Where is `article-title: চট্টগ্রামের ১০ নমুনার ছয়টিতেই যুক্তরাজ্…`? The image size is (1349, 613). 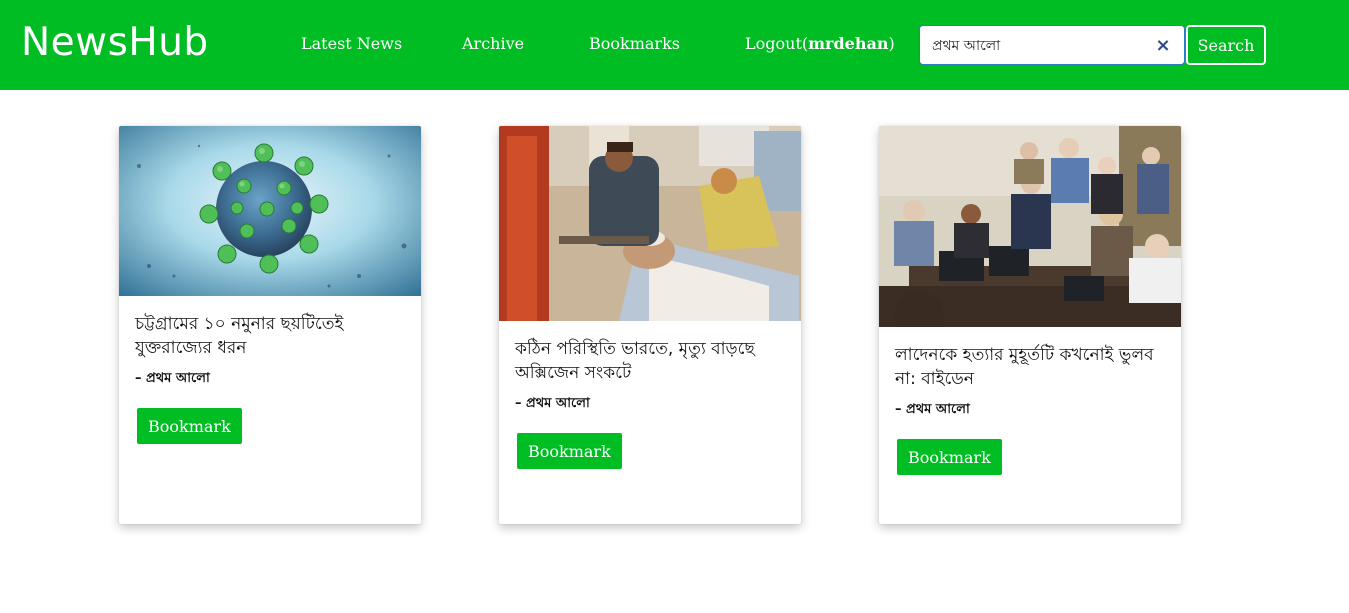
article-title: চট্টগ্রামের ১০ নমুনার ছয়টিতেই যুক্তরাজ্… is located at coordinates (272, 336).